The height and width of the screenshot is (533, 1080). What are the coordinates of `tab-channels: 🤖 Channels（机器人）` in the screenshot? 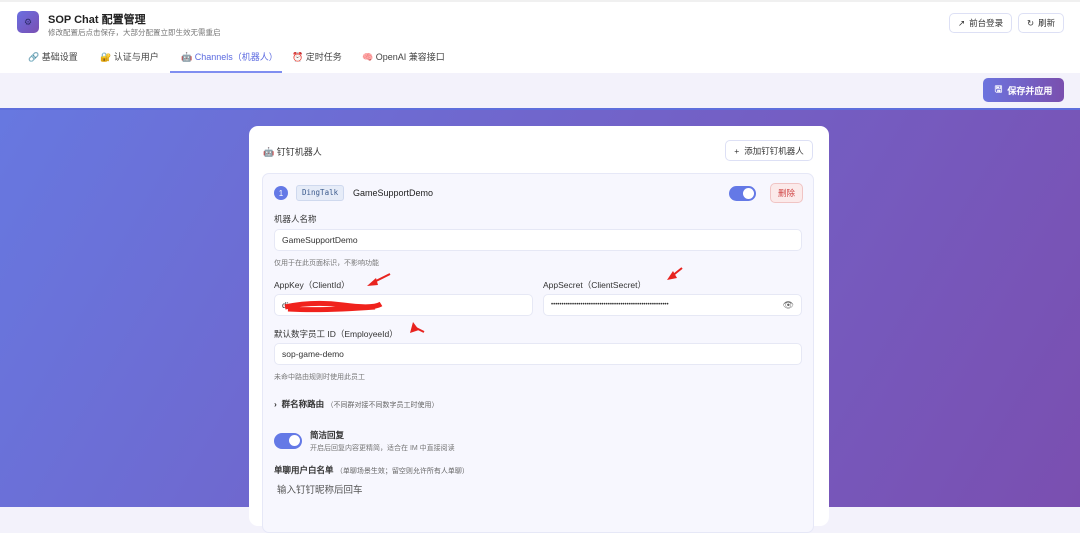 It's located at (226, 57).